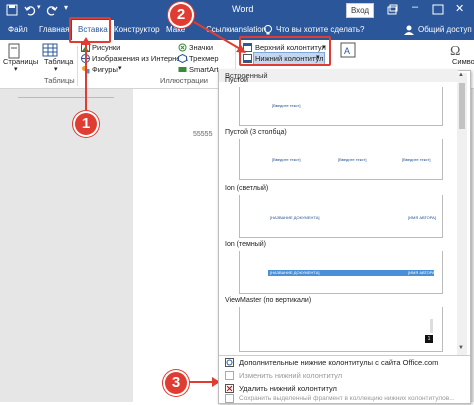  I want to click on scroll-up-icon: ▲, so click(461, 75).